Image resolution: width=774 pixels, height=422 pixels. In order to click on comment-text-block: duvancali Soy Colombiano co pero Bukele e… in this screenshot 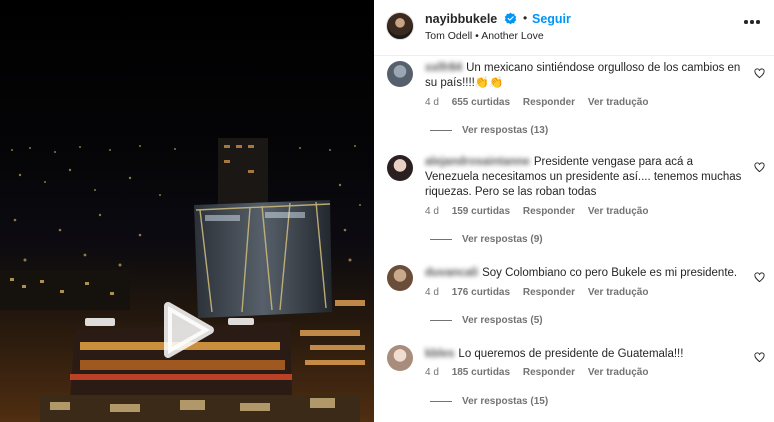, I will do `click(585, 273)`.